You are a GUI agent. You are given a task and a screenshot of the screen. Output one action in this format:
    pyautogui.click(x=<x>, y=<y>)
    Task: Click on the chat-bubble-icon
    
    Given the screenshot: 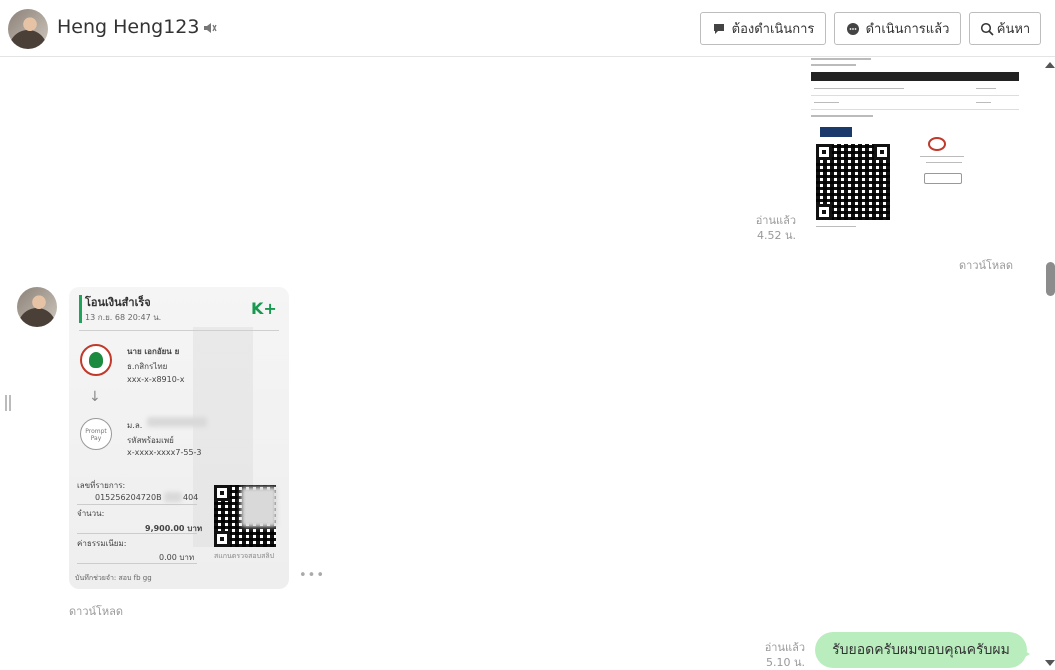 What is the action you would take?
    pyautogui.click(x=718, y=28)
    